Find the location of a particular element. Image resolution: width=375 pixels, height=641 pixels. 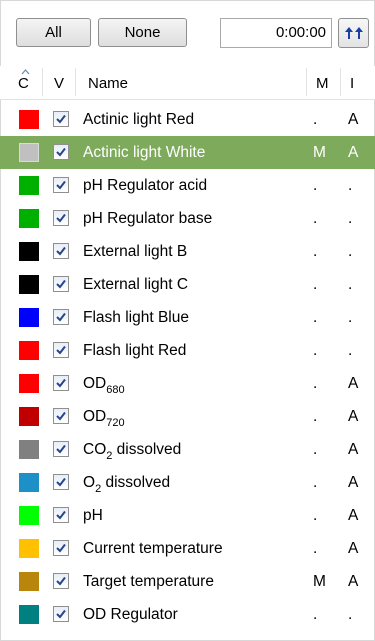

none-button: None is located at coordinates (142, 32).